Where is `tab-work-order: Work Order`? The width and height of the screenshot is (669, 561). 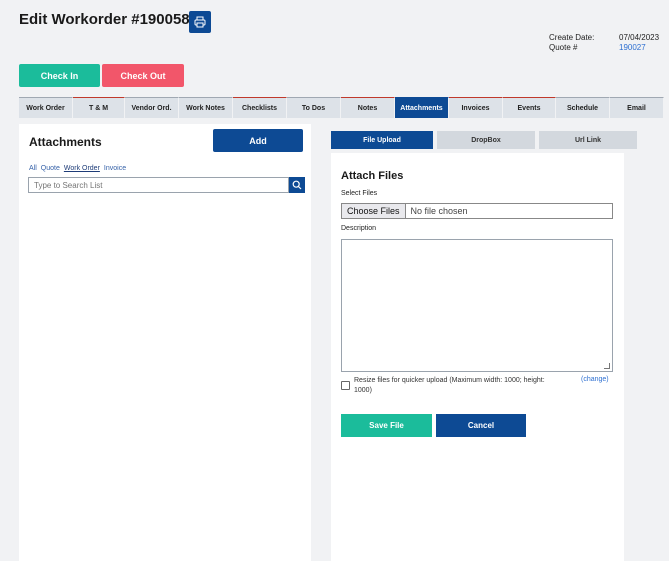
tab-work-order: Work Order is located at coordinates (46, 107).